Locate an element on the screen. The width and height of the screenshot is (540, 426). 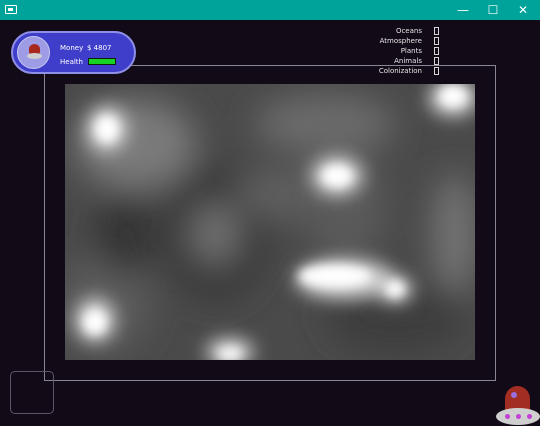
title-bar: — ☐ ✕ is located at coordinates (270, 10).